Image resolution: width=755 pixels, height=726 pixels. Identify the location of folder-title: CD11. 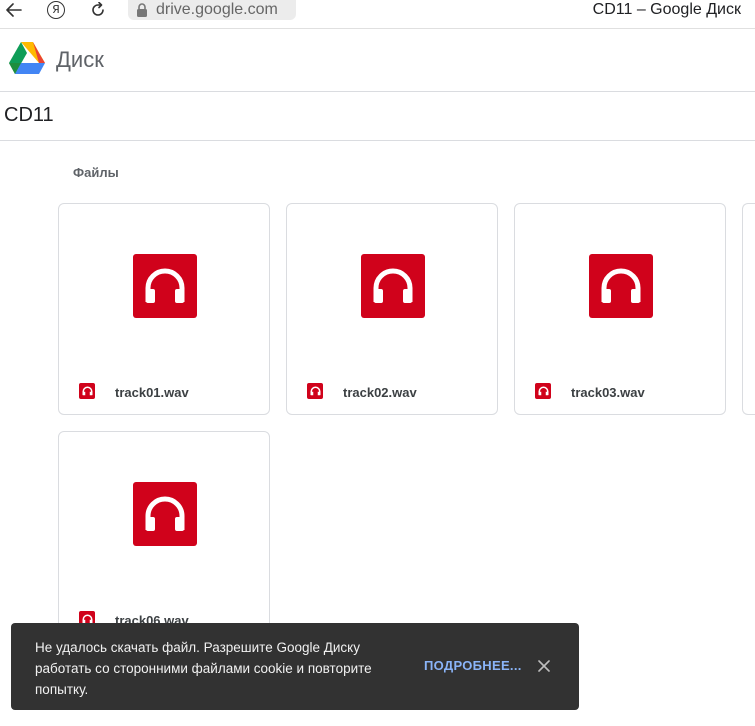
(29, 115).